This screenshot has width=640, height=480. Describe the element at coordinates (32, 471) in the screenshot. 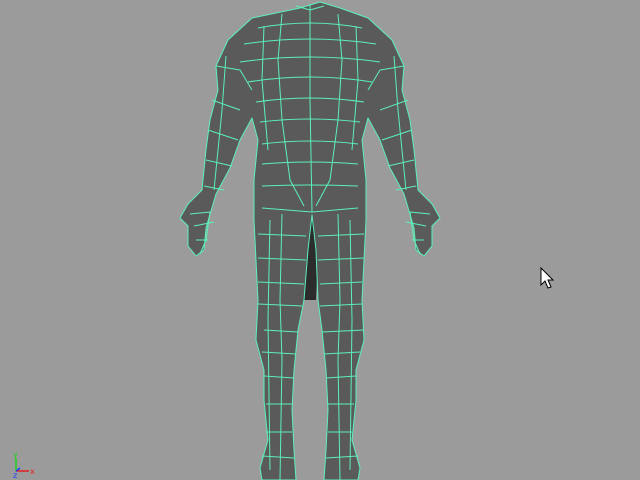

I see `axis-x-label: x` at that location.